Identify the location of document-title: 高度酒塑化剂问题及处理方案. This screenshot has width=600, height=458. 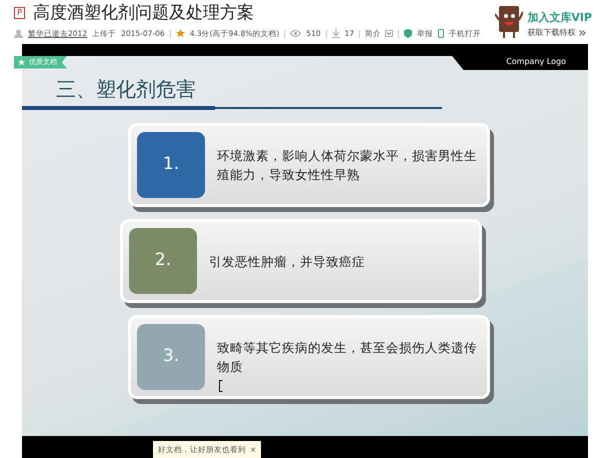
(143, 13).